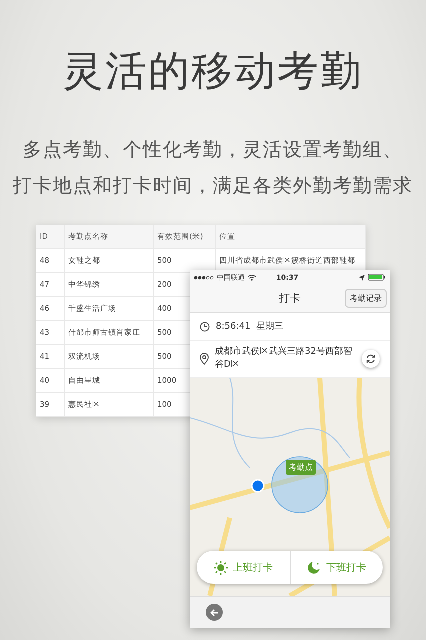 The image size is (426, 640). Describe the element at coordinates (213, 71) in the screenshot. I see `headline: 灵活的移动考勤` at that location.